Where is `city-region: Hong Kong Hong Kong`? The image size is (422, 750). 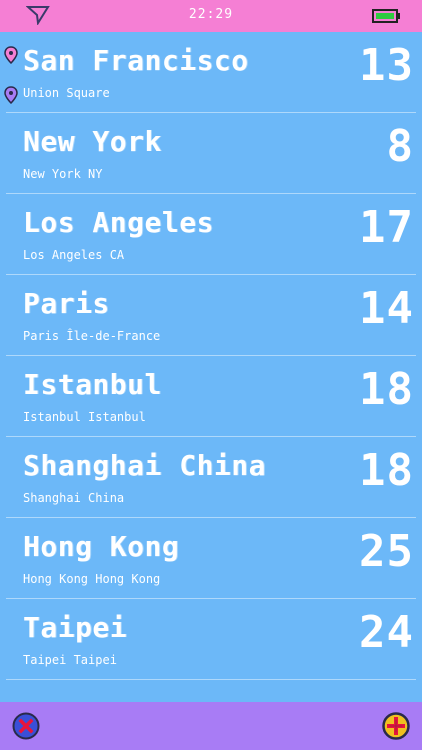 city-region: Hong Kong Hong Kong is located at coordinates (92, 579).